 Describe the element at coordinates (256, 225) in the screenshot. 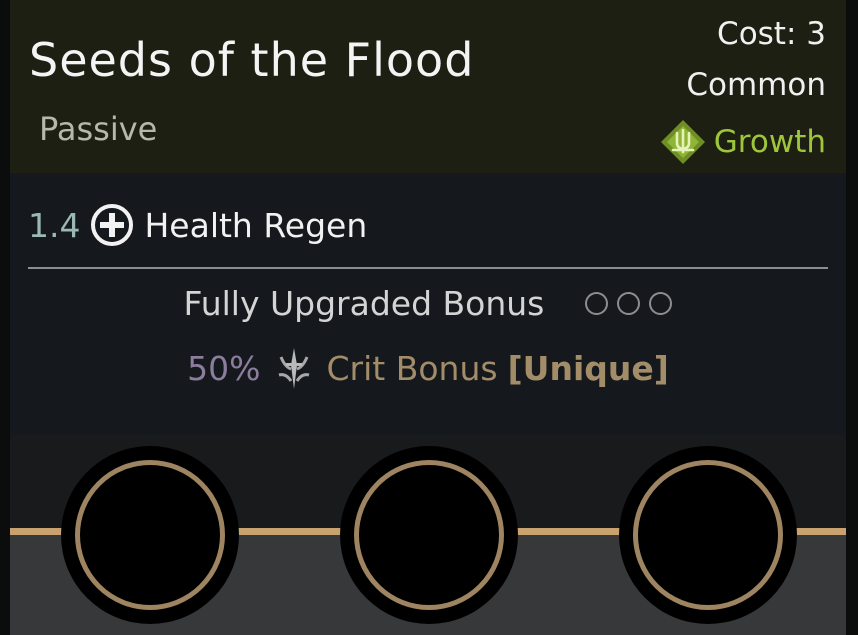

I see `stat-label: Health Regen` at that location.